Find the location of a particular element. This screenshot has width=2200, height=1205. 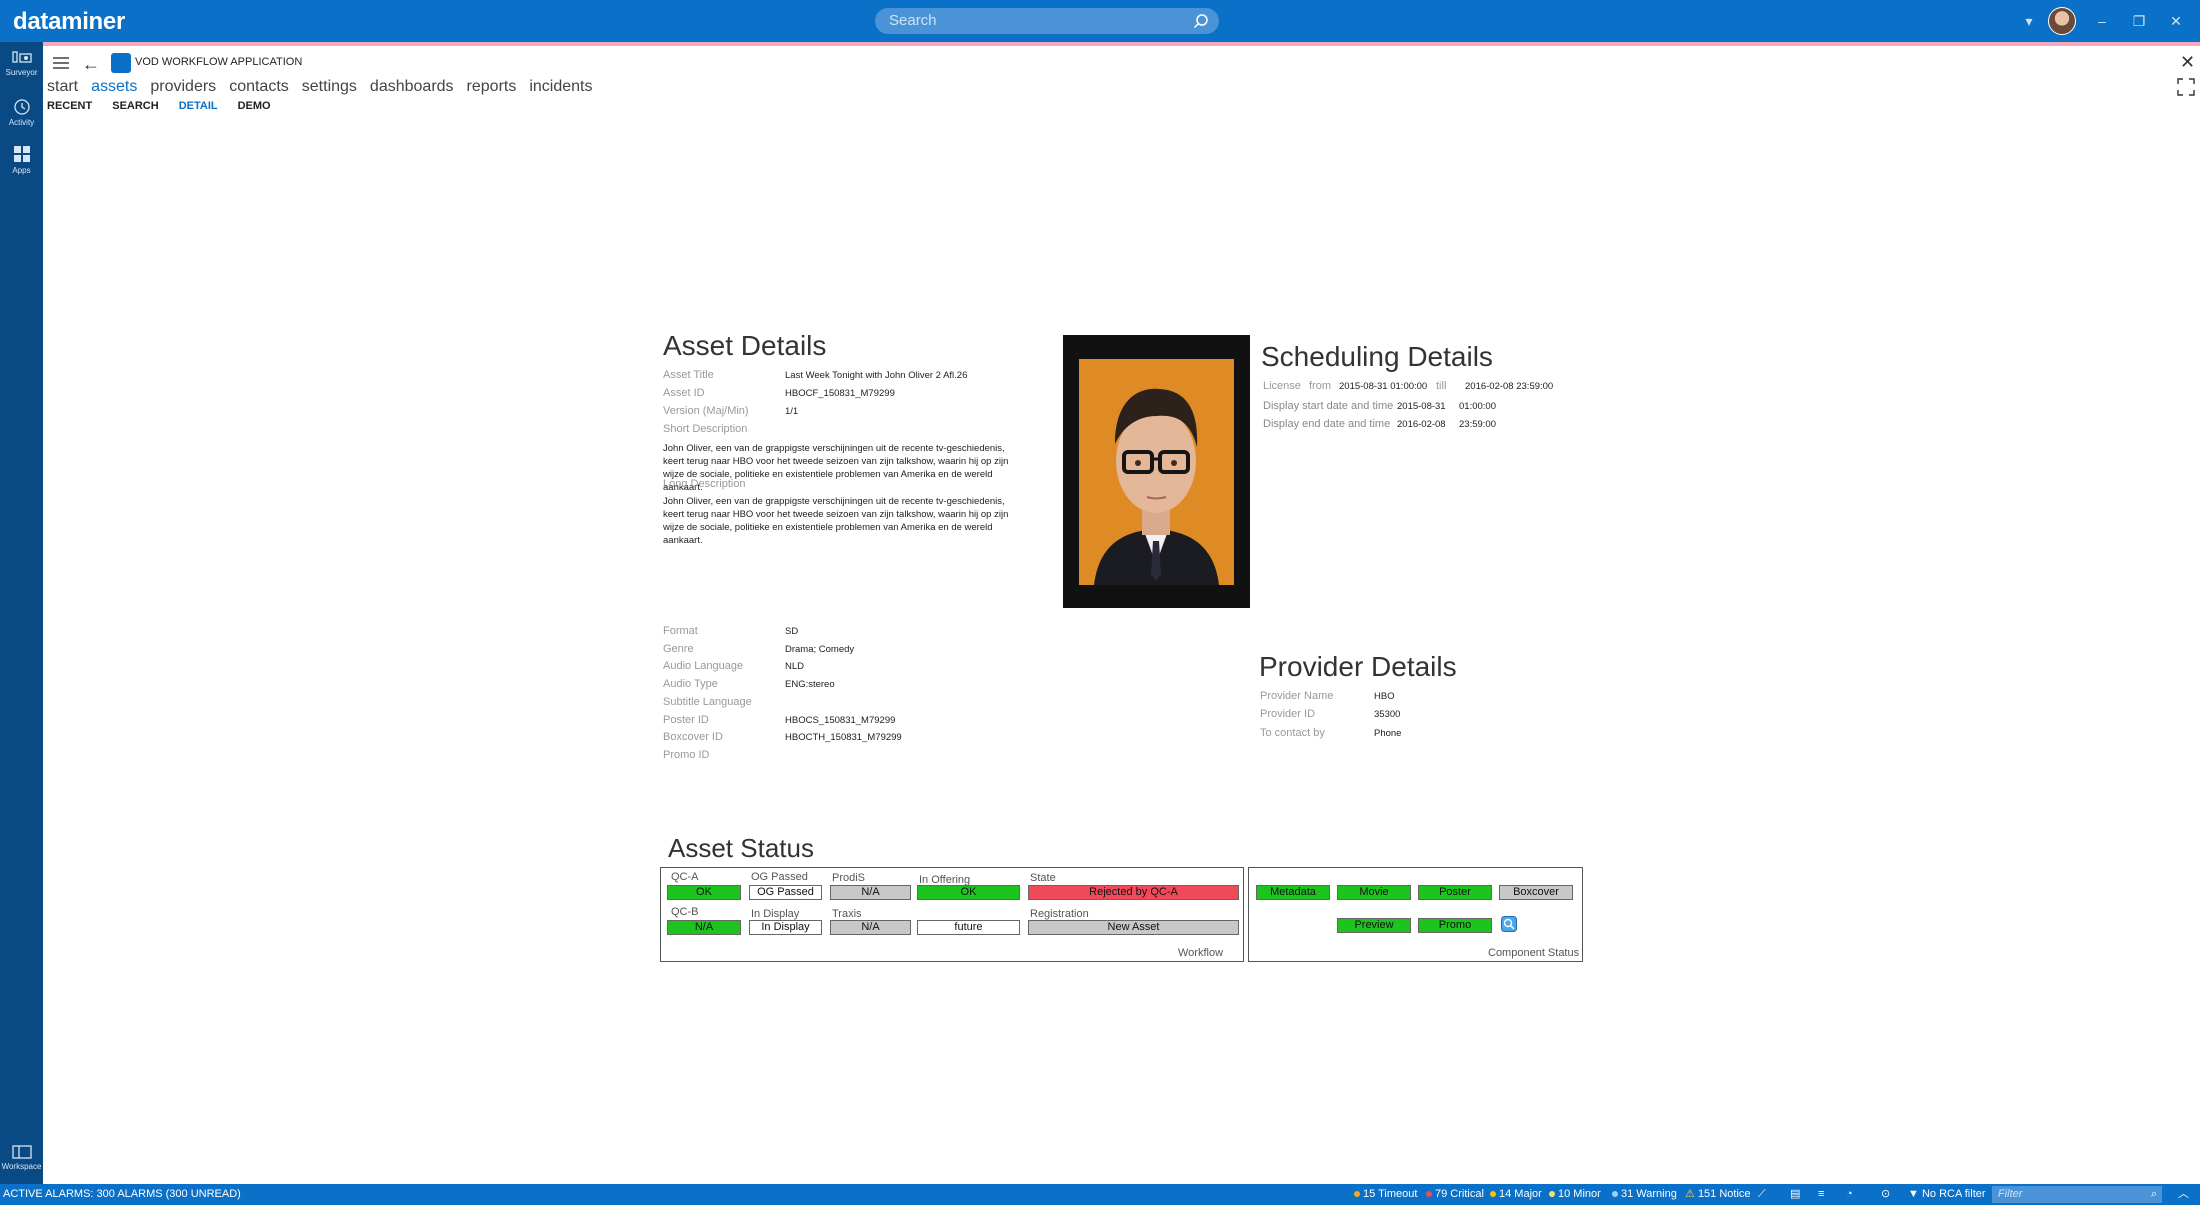

rca-filter: ▼ No RCA filter is located at coordinates (1947, 1194).